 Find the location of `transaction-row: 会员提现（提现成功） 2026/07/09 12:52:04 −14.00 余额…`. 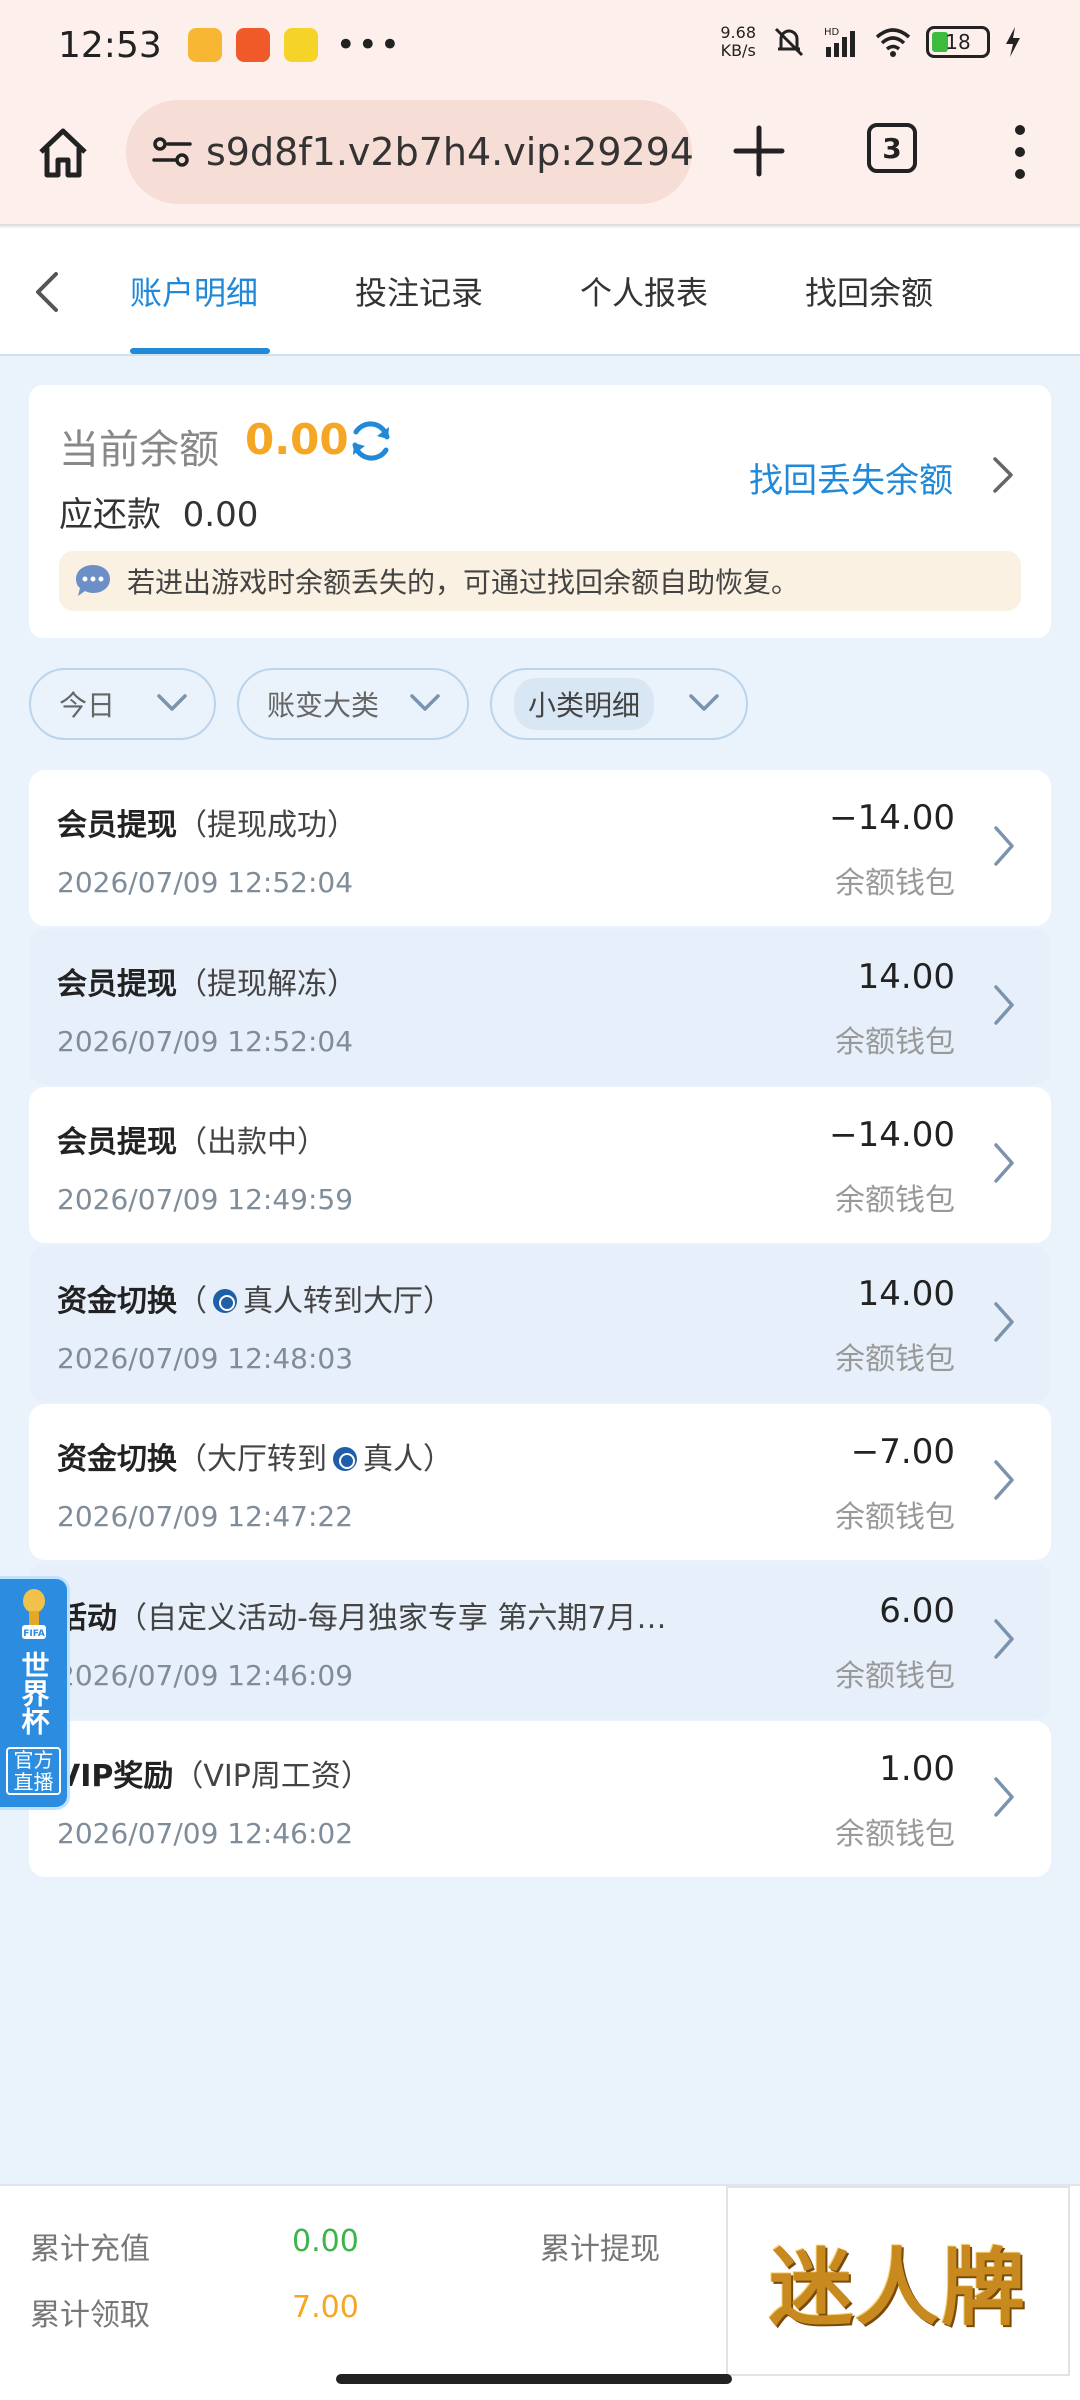

transaction-row: 会员提现（提现成功） 2026/07/09 12:52:04 −14.00 余额… is located at coordinates (540, 848).